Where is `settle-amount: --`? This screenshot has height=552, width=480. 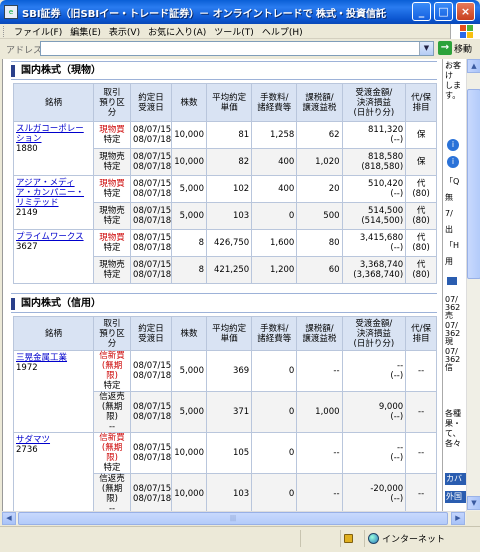
settle-amount: -- is located at coordinates (400, 366).